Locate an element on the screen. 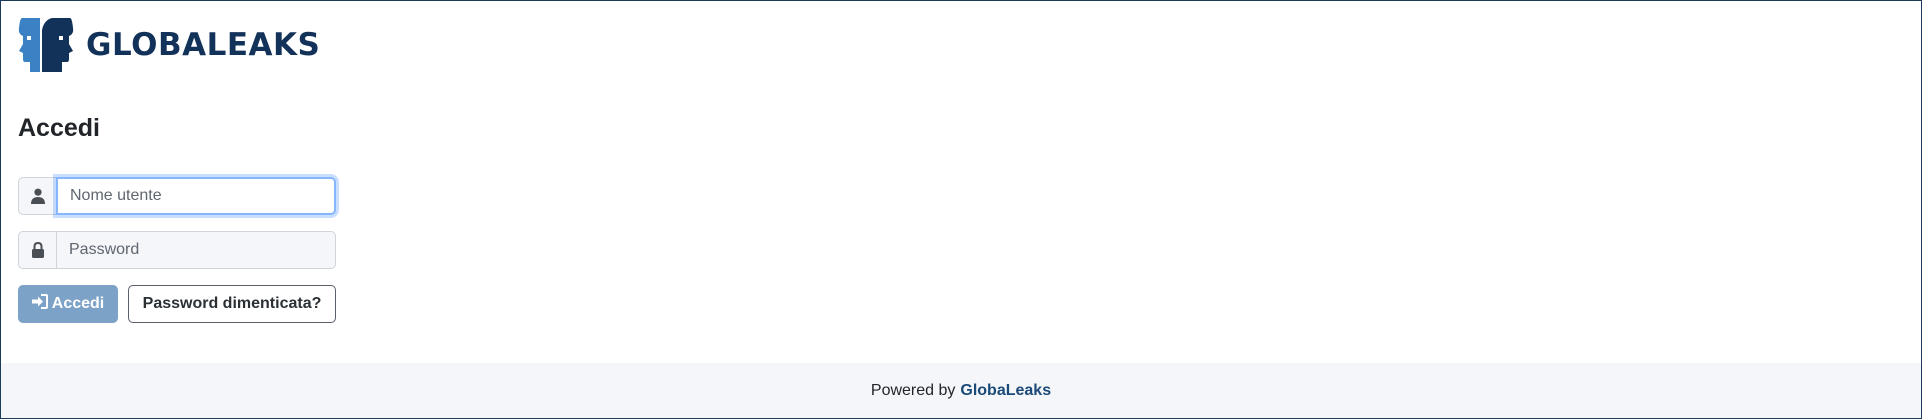 The height and width of the screenshot is (419, 1922). password-group is located at coordinates (177, 250).